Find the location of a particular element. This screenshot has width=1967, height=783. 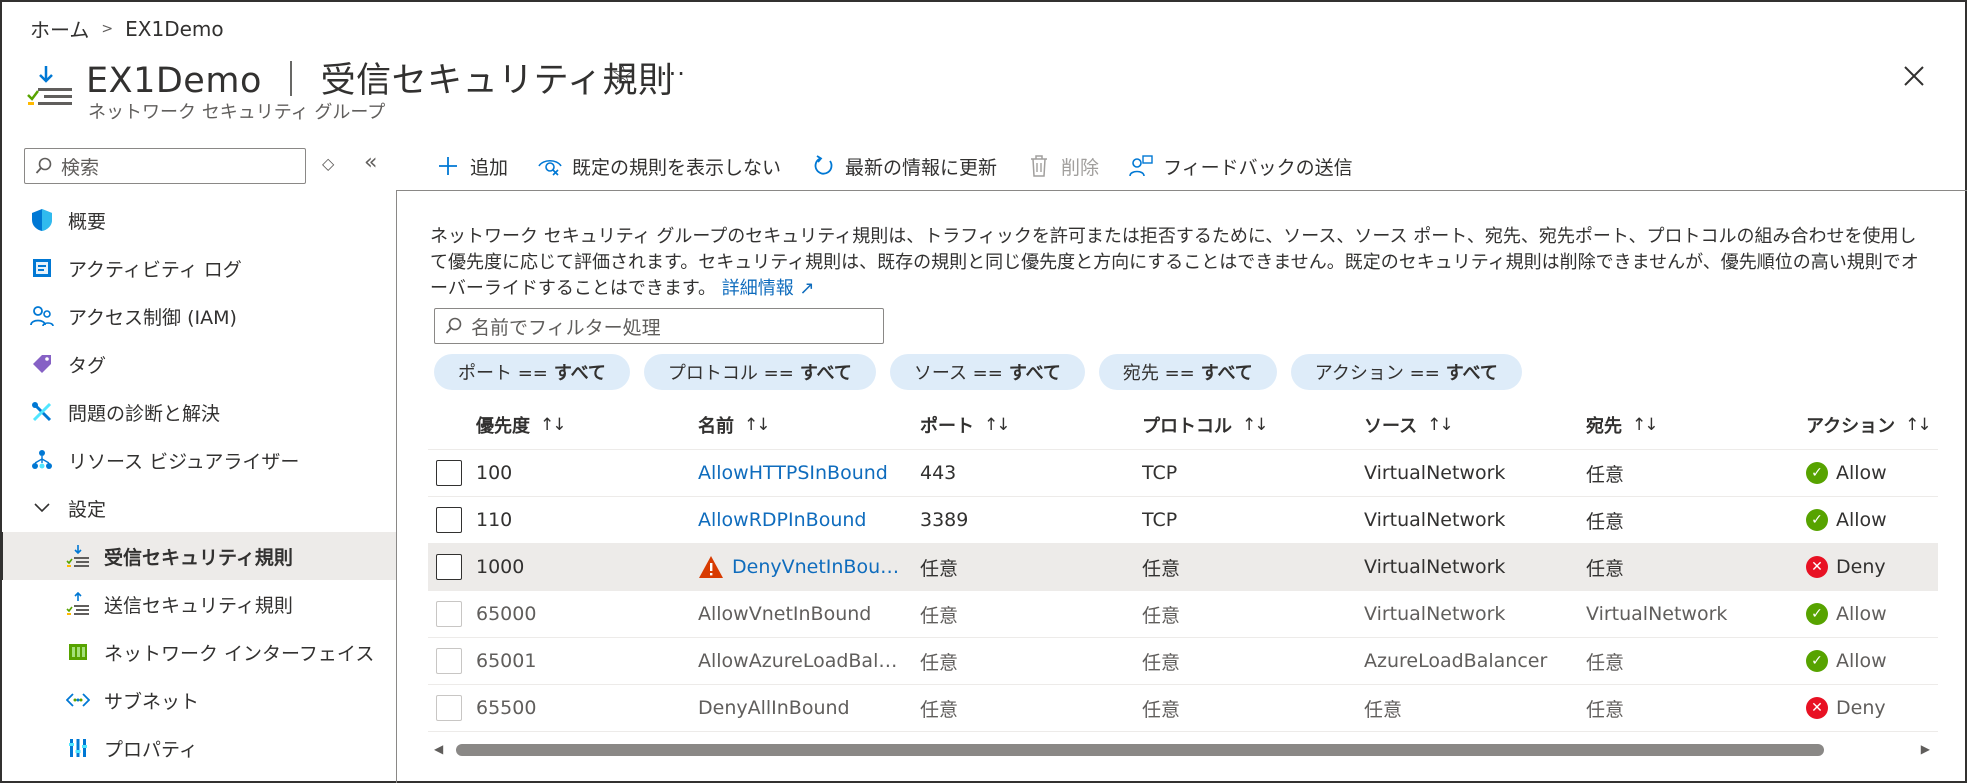

search-icon is located at coordinates (453, 325).